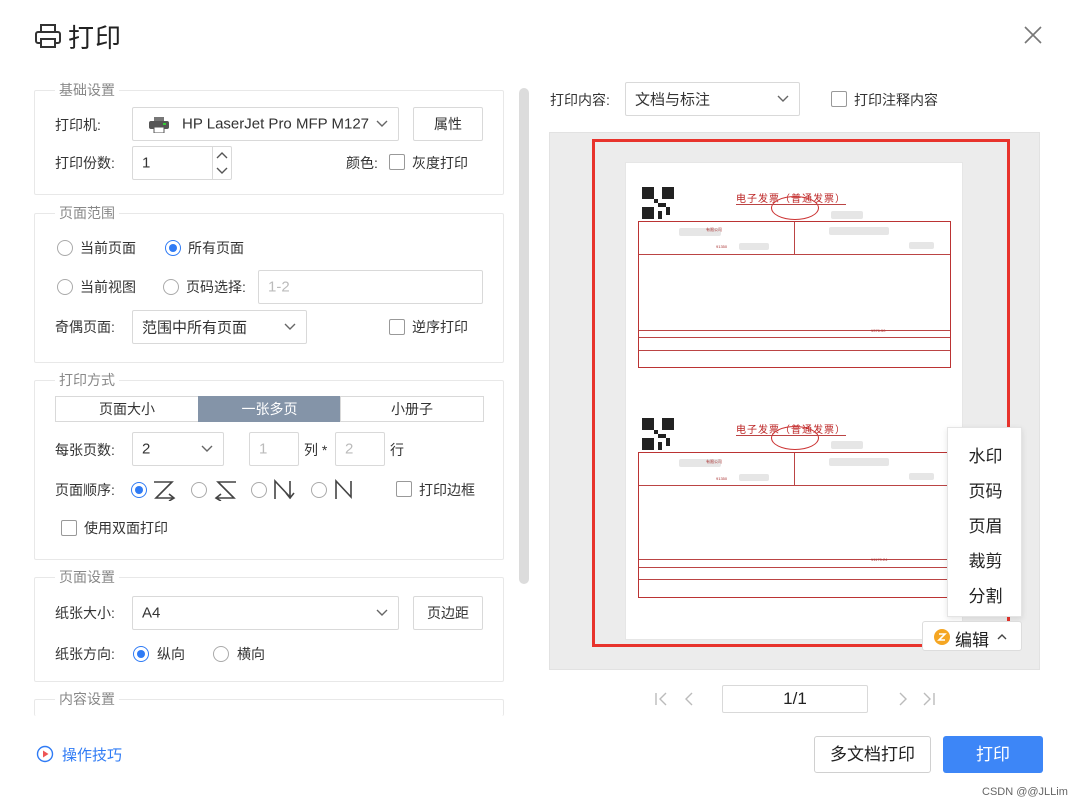 The height and width of the screenshot is (807, 1081). I want to click on reverse-print-checkbox, so click(397, 327).